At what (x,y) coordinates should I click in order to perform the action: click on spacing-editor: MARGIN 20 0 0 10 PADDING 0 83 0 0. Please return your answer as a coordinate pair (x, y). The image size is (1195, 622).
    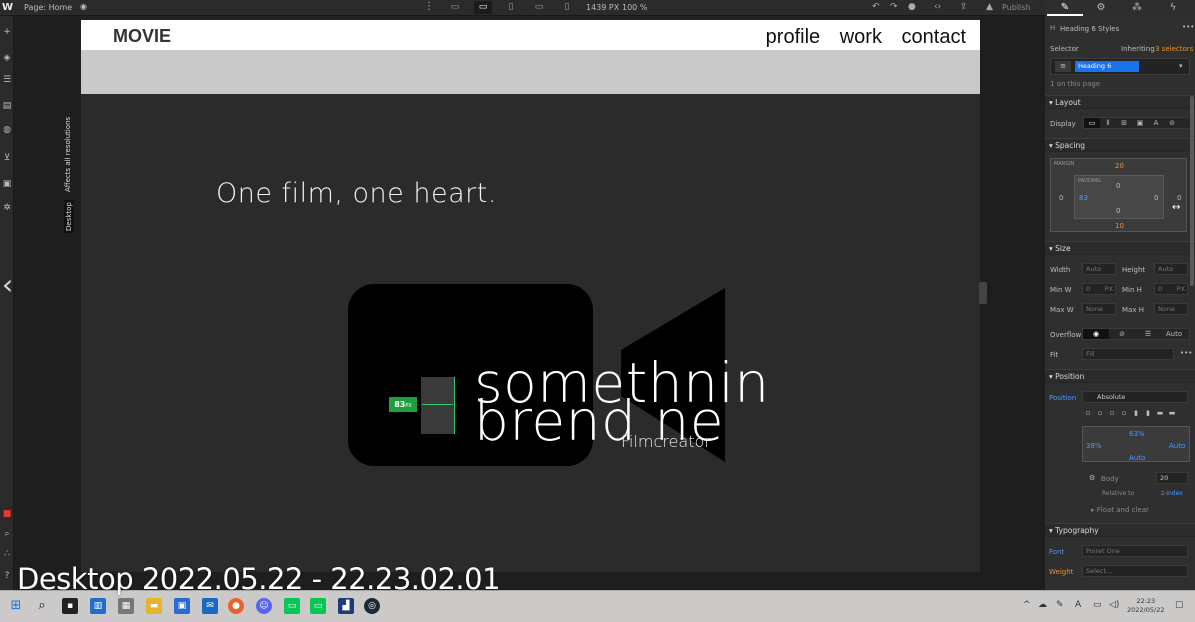
    Looking at the image, I should click on (1118, 195).